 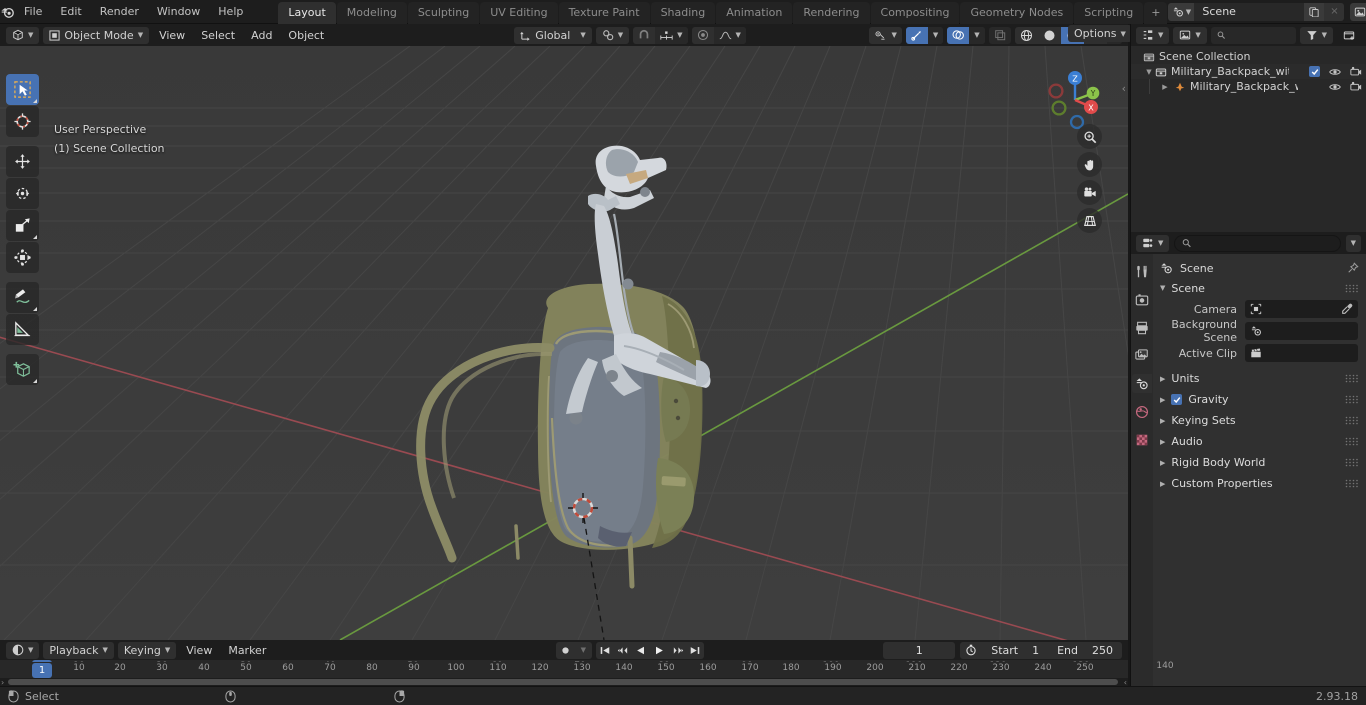 I want to click on start-frame-field: Start 1, so click(x=1015, y=650).